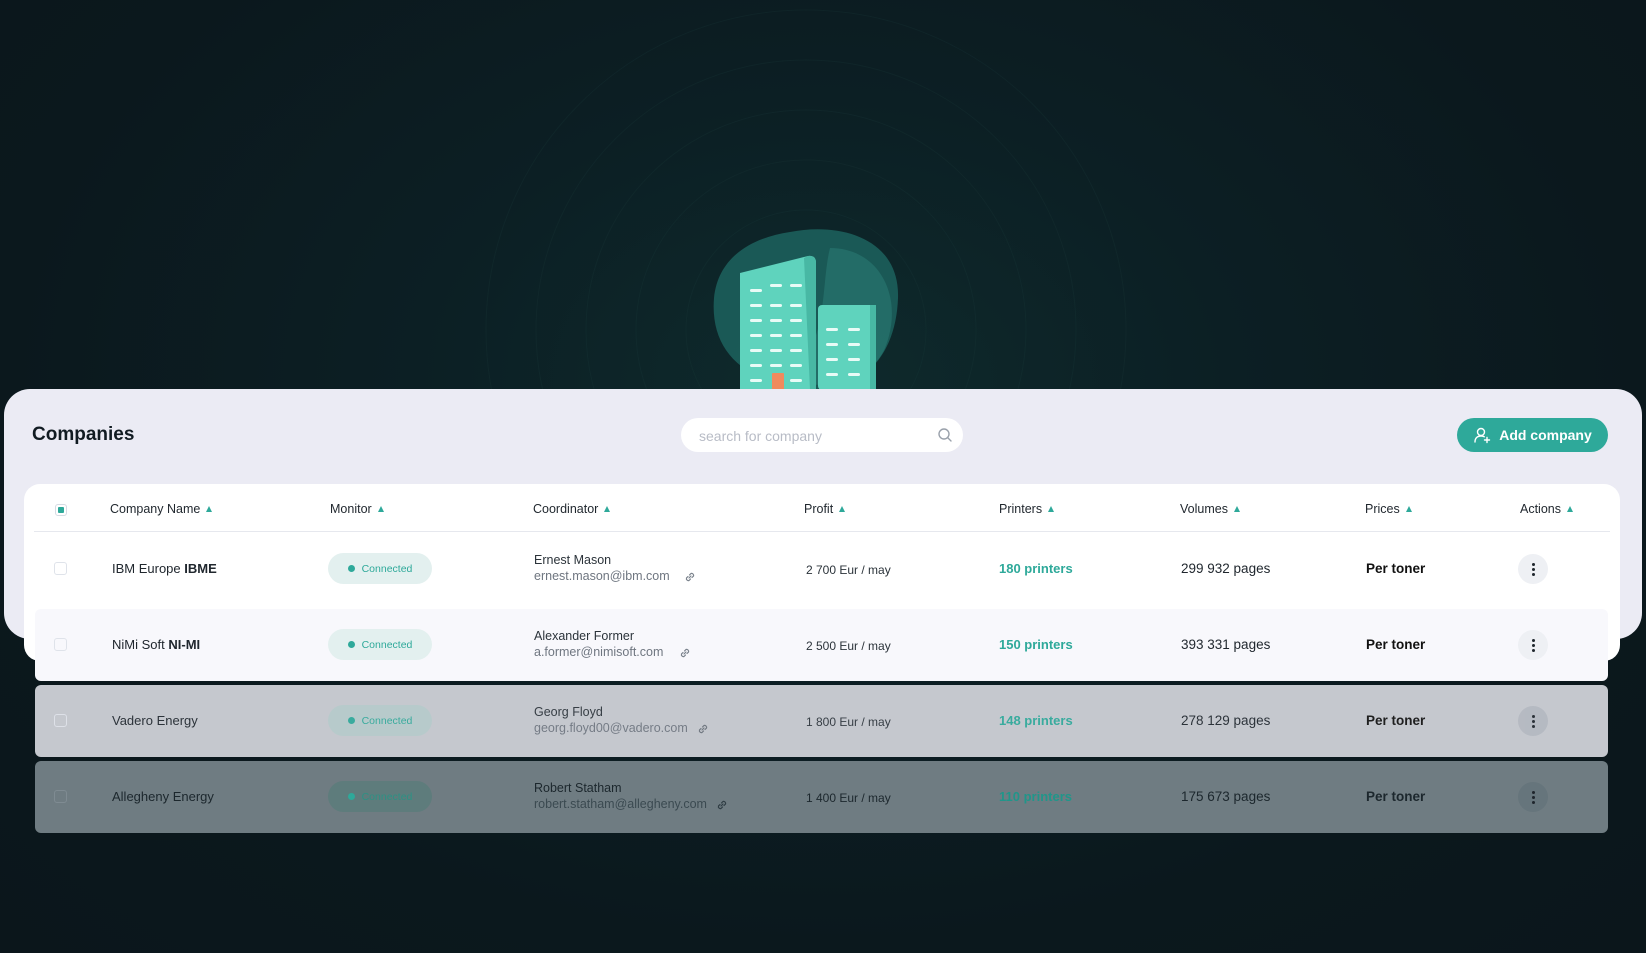  What do you see at coordinates (1036, 568) in the screenshot?
I see `printers-link: 180 printers` at bounding box center [1036, 568].